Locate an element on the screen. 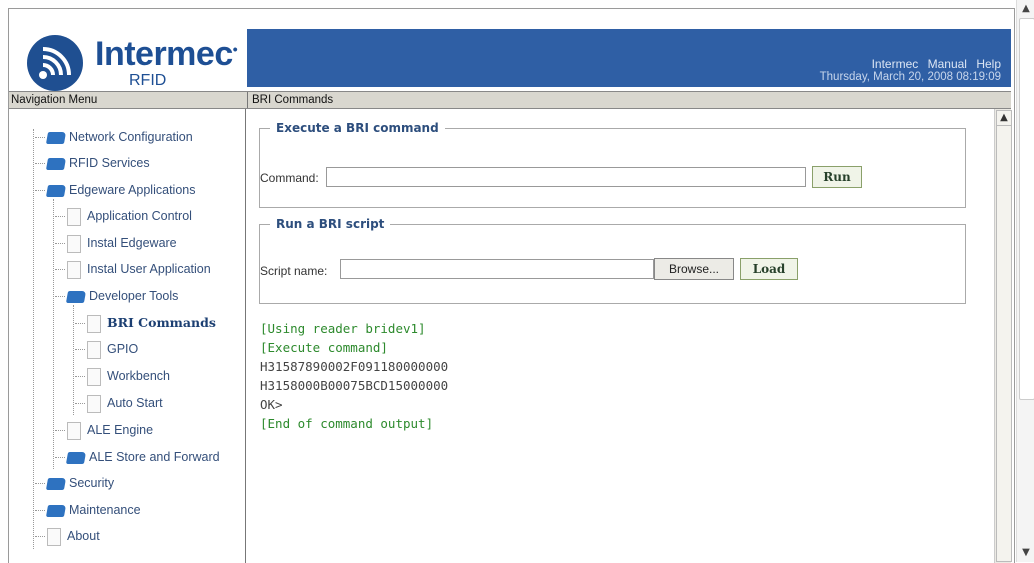 This screenshot has height=563, width=1034. title-bar: Navigation Menu BRI Commands is located at coordinates (510, 100).